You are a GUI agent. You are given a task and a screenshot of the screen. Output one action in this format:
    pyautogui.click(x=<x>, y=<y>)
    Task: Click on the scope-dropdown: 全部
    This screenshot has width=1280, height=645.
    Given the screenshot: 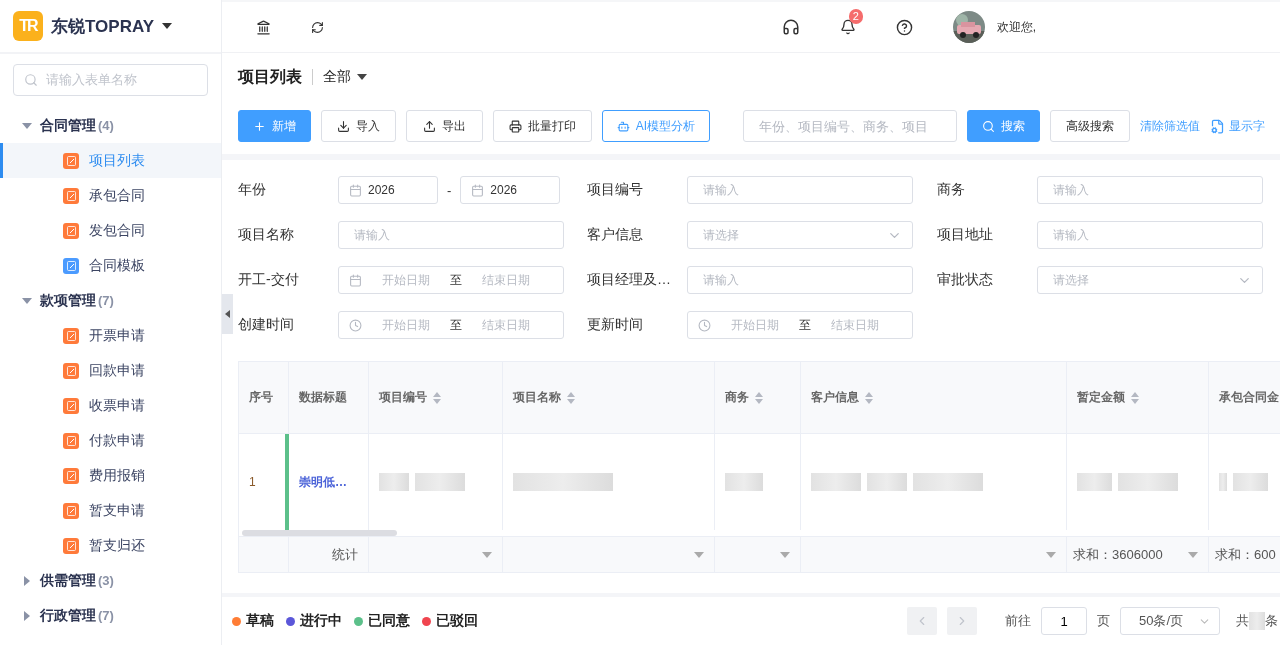 What is the action you would take?
    pyautogui.click(x=345, y=77)
    